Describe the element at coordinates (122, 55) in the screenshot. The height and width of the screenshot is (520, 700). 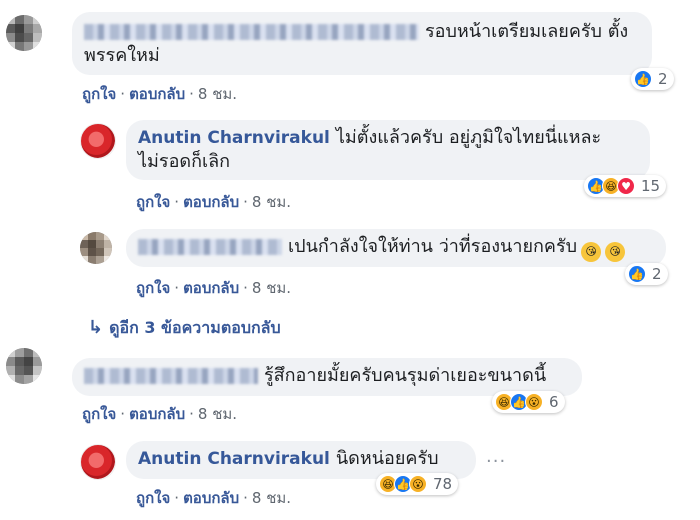
I see `comment-text: พรรคใหม่` at that location.